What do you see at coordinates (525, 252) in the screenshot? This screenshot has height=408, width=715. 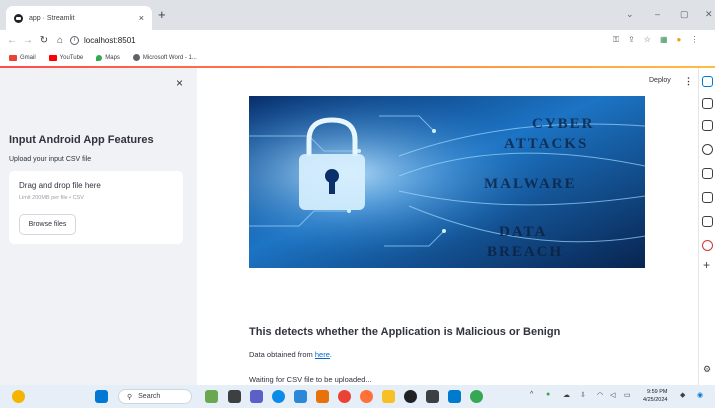 I see `hero-word-breach: BREACH` at bounding box center [525, 252].